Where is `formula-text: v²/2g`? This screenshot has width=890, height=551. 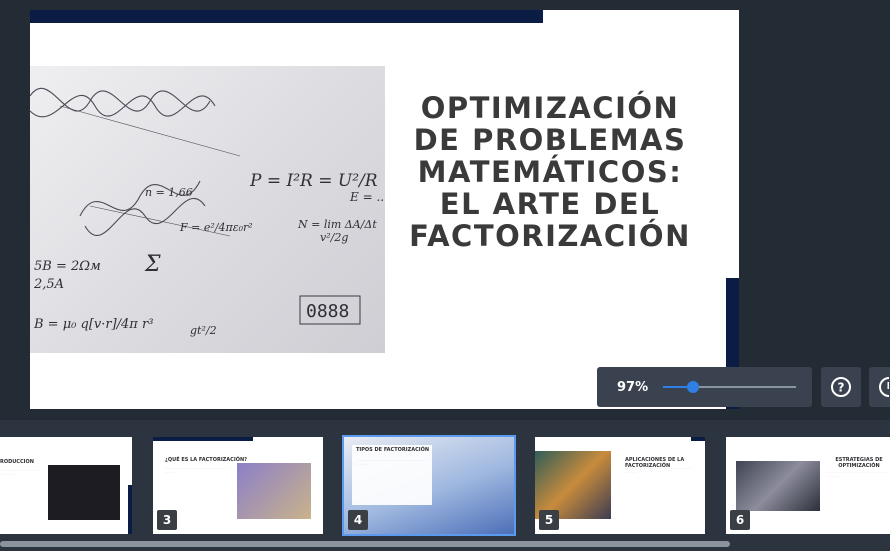 formula-text: v²/2g is located at coordinates (334, 237).